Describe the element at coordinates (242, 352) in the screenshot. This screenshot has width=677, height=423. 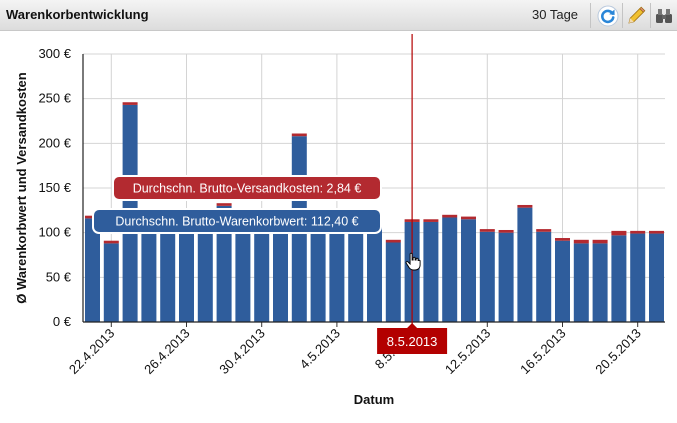
I see `x-tick-label: 30.4.2013` at that location.